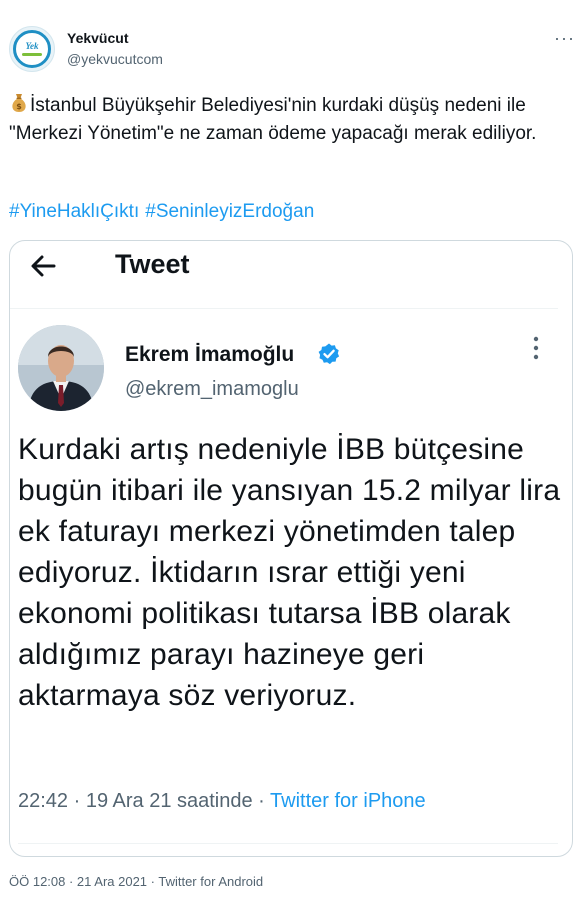  I want to click on hashtag-link: #SeninleyizErdoğan, so click(229, 211).